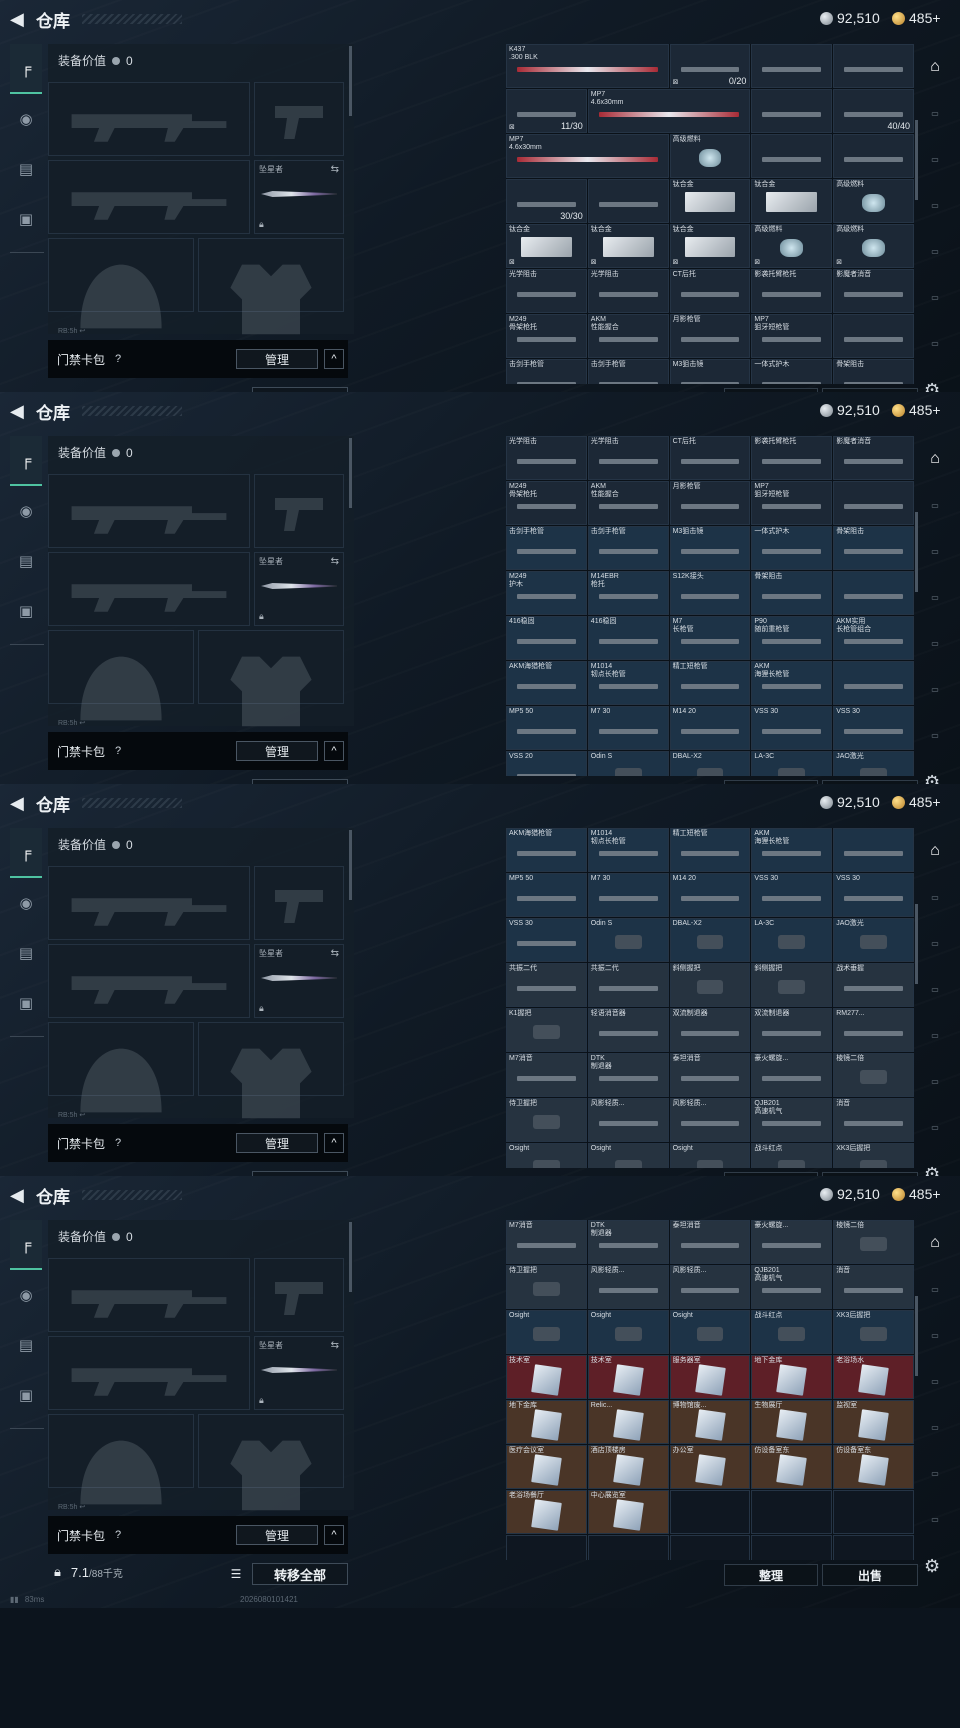 This screenshot has height=1728, width=960. What do you see at coordinates (546, 1120) in the screenshot?
I see `inventory-item: 侍卫握把` at bounding box center [546, 1120].